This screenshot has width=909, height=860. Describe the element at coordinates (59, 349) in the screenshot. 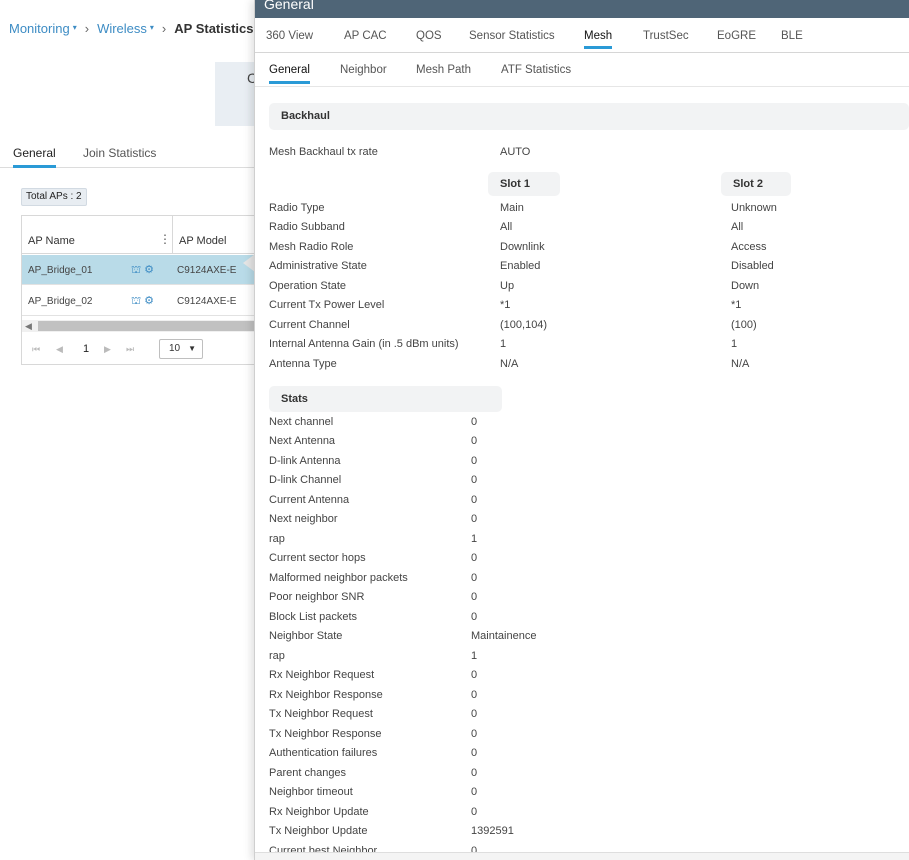

I see `previous-page-icon: ◀` at that location.